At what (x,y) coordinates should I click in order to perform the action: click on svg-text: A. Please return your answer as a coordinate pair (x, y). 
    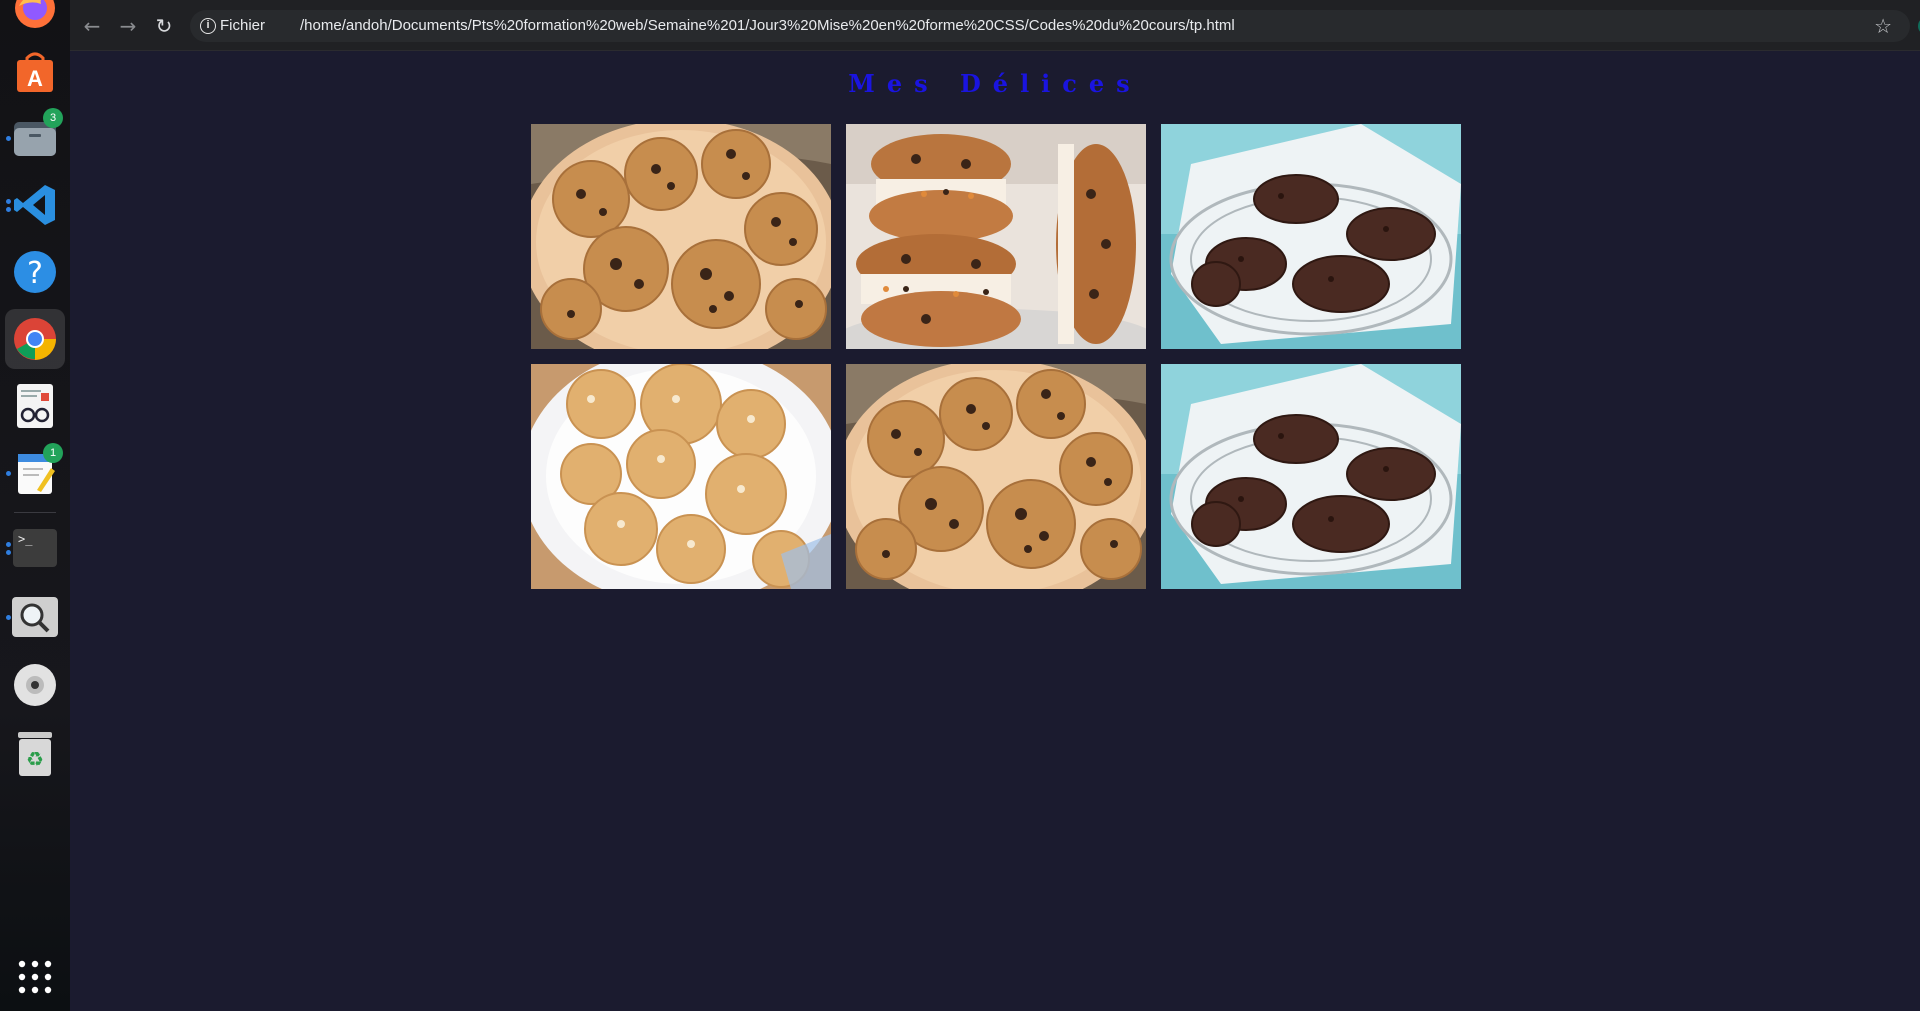
    Looking at the image, I should click on (35, 78).